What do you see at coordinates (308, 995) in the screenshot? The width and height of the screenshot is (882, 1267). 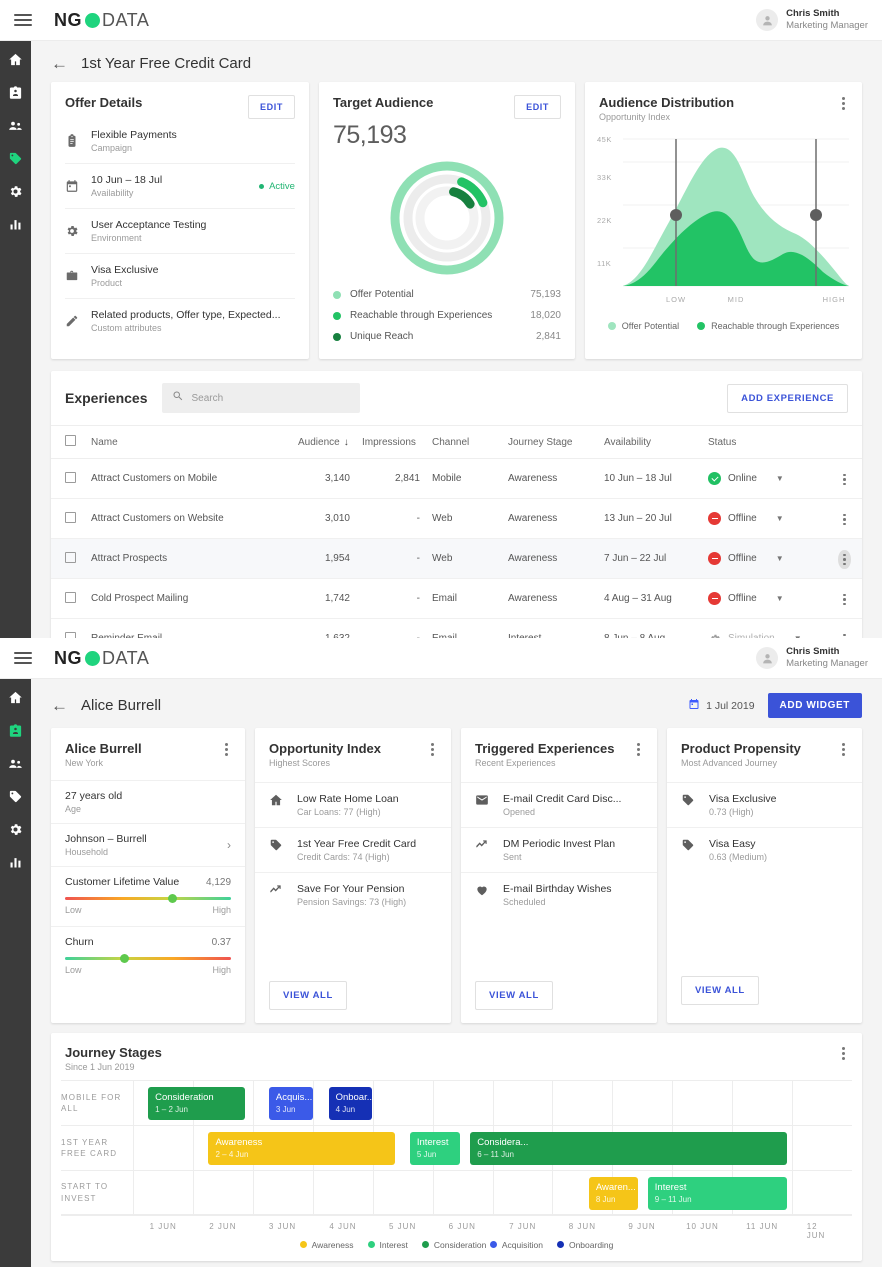 I see `opportunity-view-all-button: VIEW ALL` at bounding box center [308, 995].